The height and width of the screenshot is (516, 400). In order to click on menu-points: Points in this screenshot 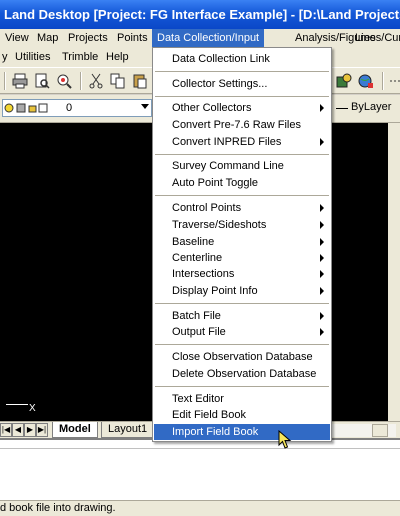, I will do `click(132, 38)`.